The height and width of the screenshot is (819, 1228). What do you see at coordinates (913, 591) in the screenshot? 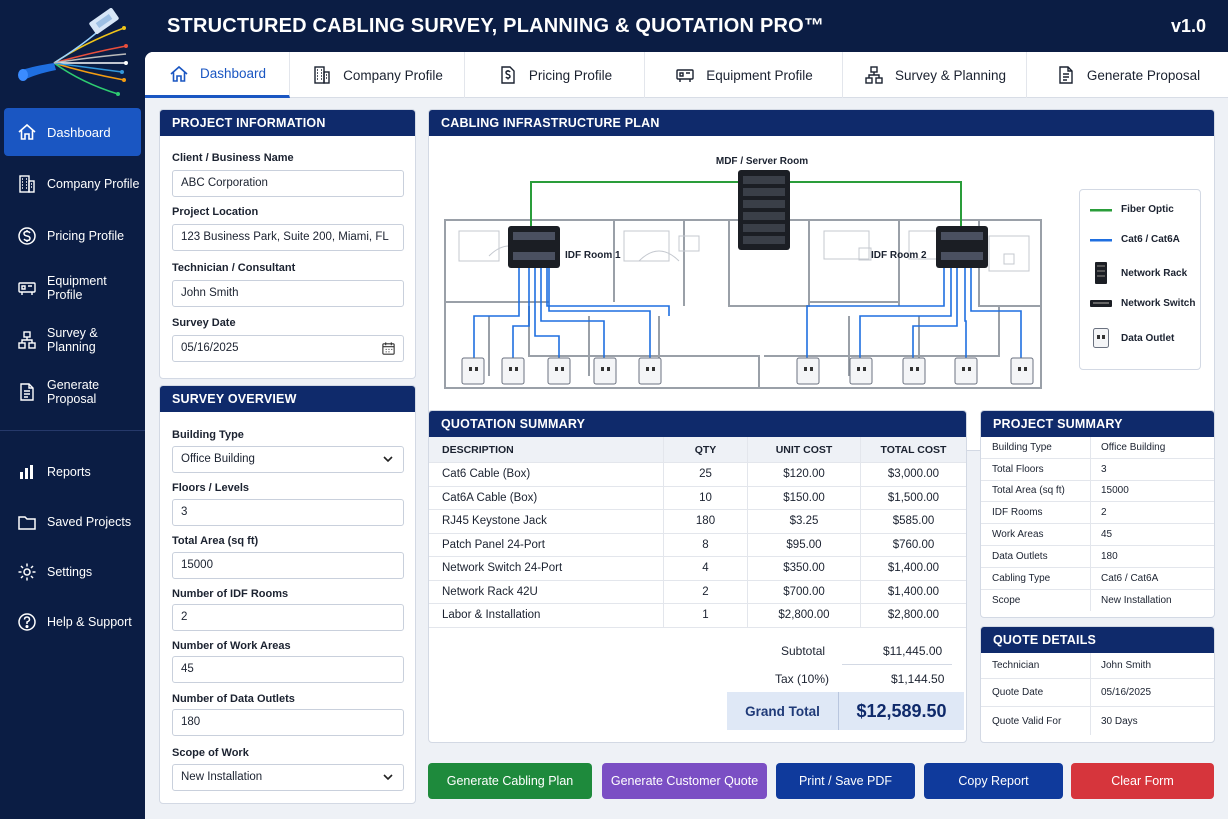
I see `cell-total-cost: $1,400.00` at bounding box center [913, 591].